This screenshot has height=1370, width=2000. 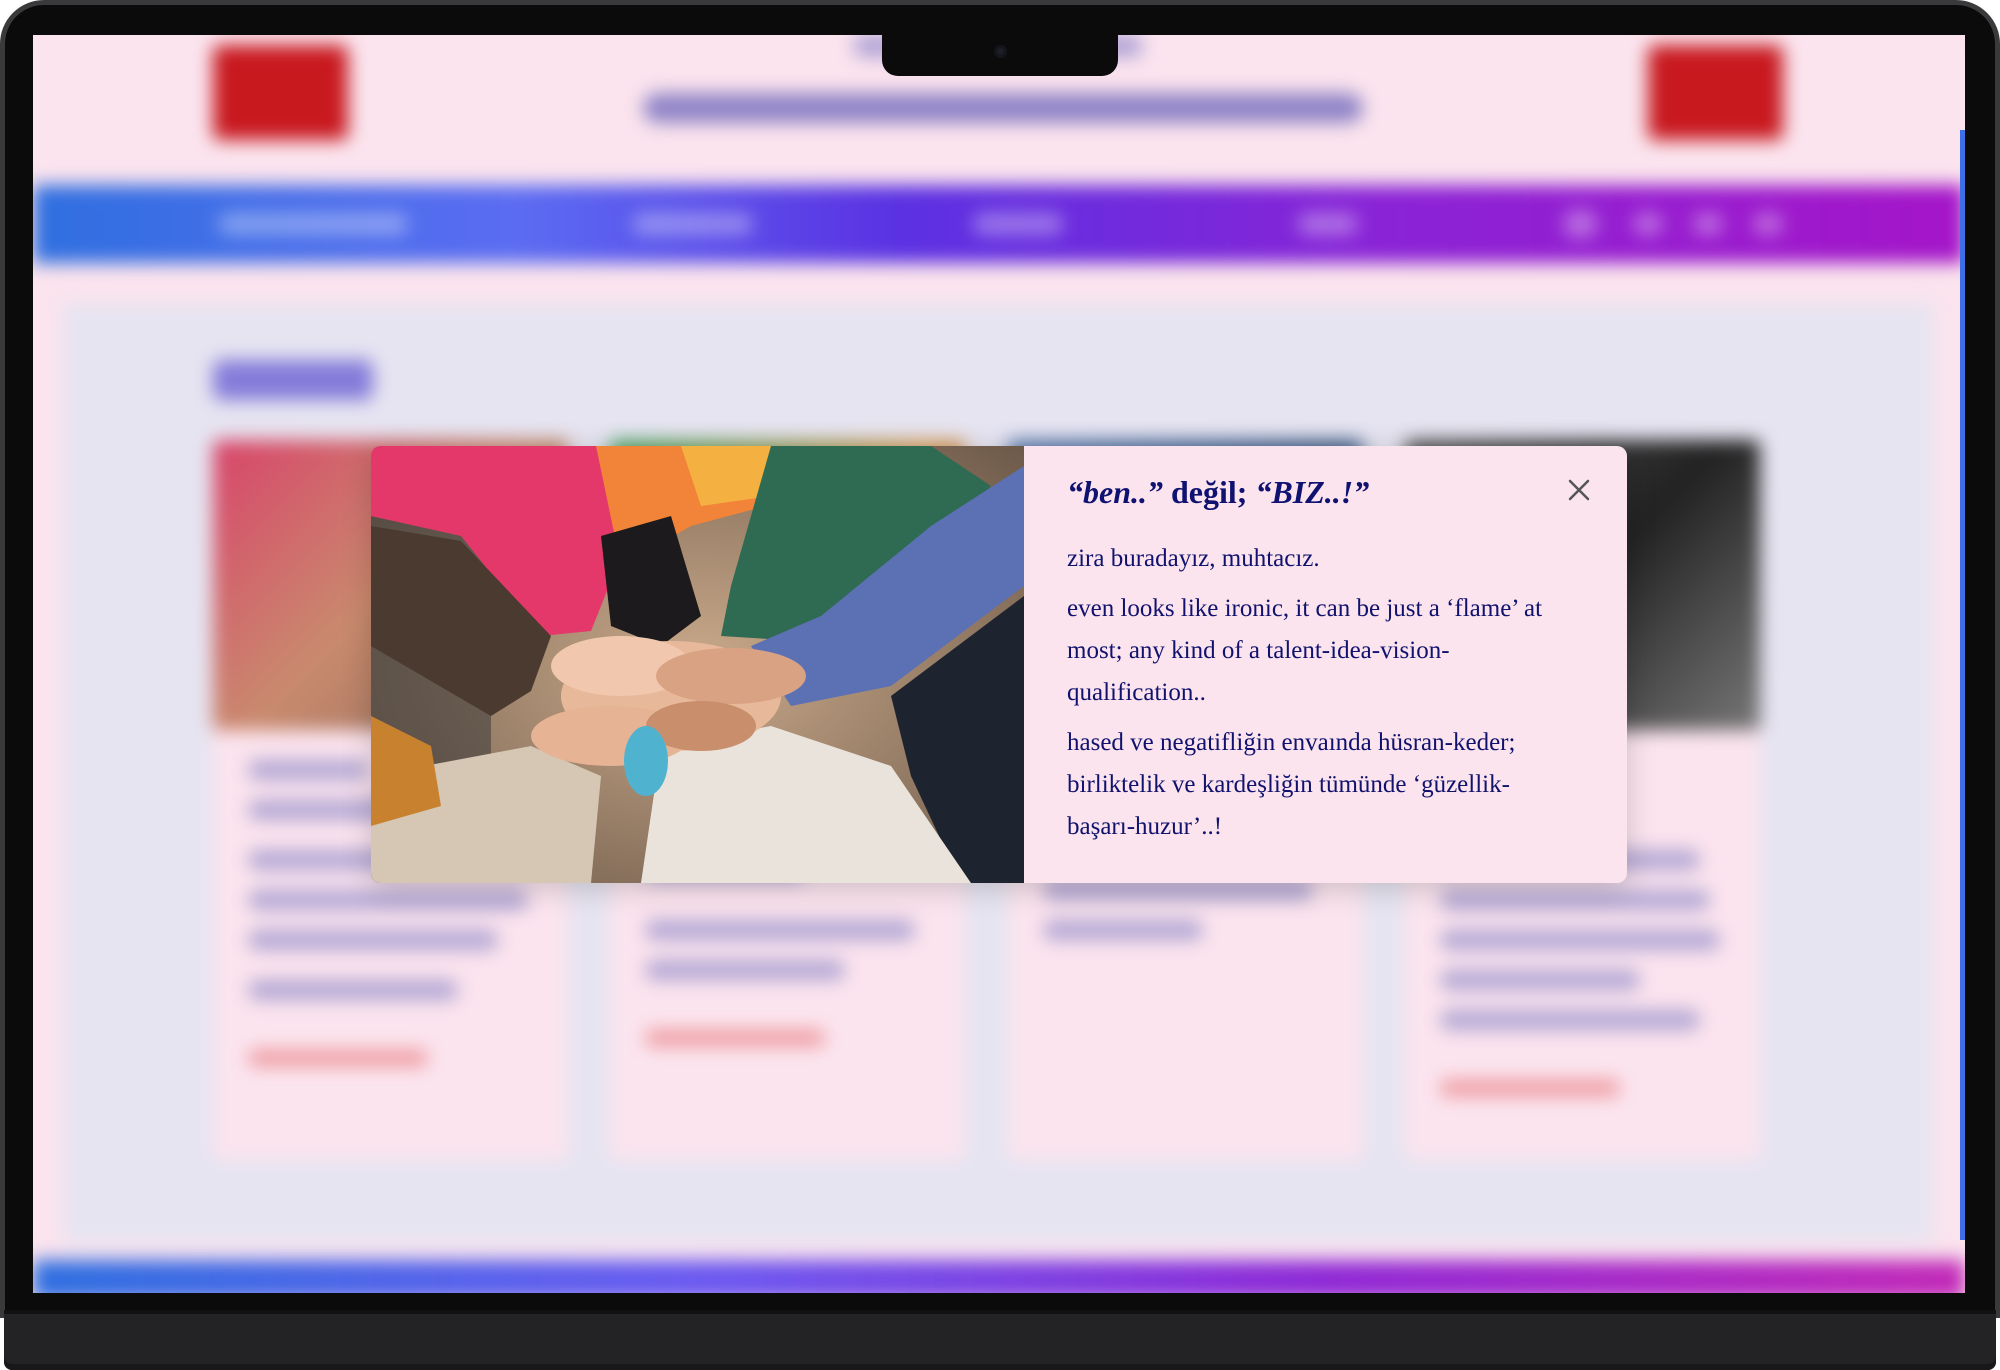 What do you see at coordinates (1003, 108) in the screenshot?
I see `header-title-bar` at bounding box center [1003, 108].